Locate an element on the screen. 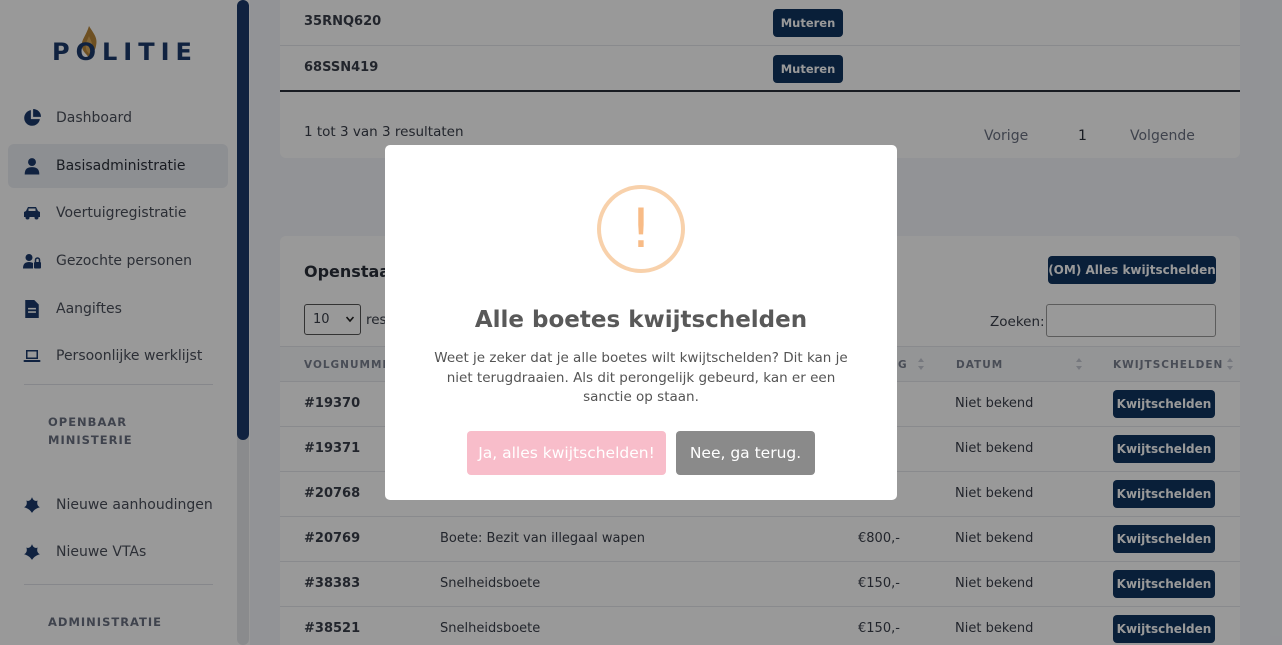 The image size is (1282, 645). cancel-button: Nee, ga terug. is located at coordinates (745, 453).